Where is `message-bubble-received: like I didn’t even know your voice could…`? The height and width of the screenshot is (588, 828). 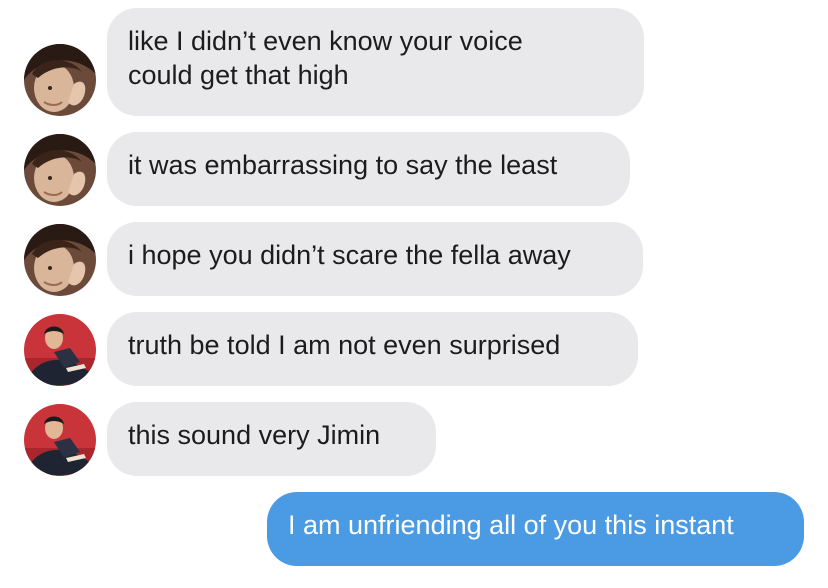
message-bubble-received: like I didn’t even know your voice could… is located at coordinates (375, 62).